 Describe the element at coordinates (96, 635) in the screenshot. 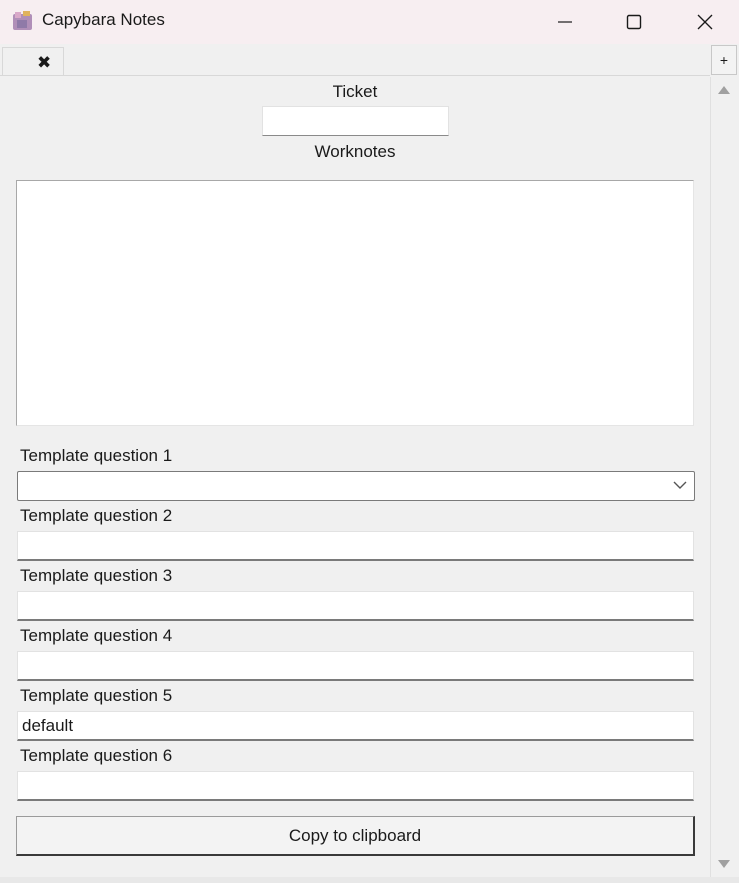

I see `template-question-4-label: Template question 4` at that location.